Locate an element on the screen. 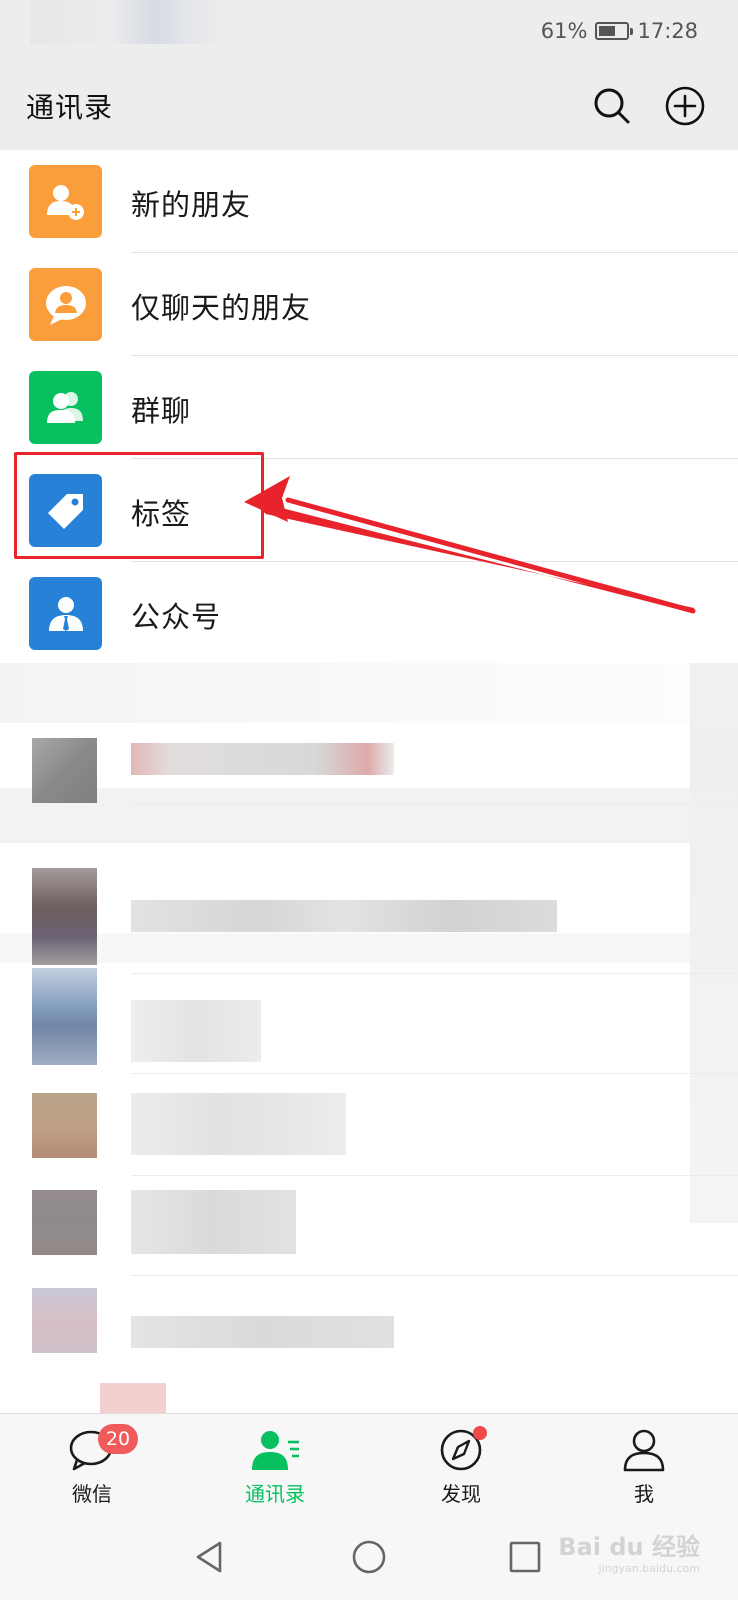 This screenshot has height=1600, width=738. menu-item-new-friends: 新的朋友 is located at coordinates (369, 201).